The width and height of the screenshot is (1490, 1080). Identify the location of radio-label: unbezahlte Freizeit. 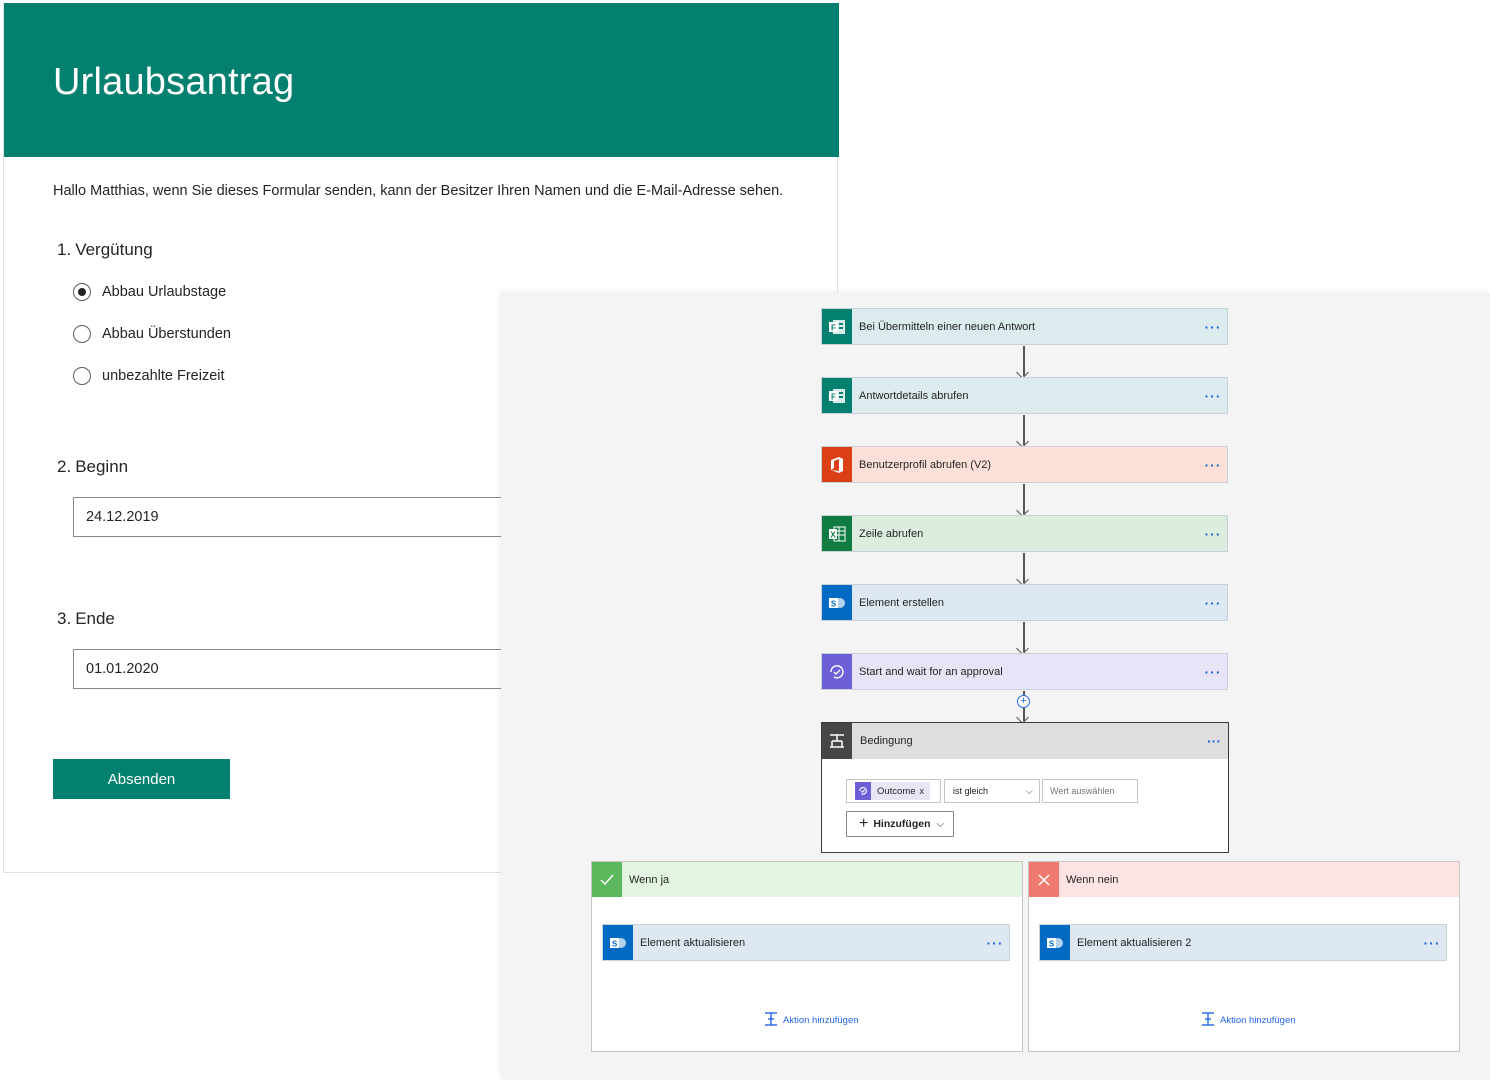
(163, 376).